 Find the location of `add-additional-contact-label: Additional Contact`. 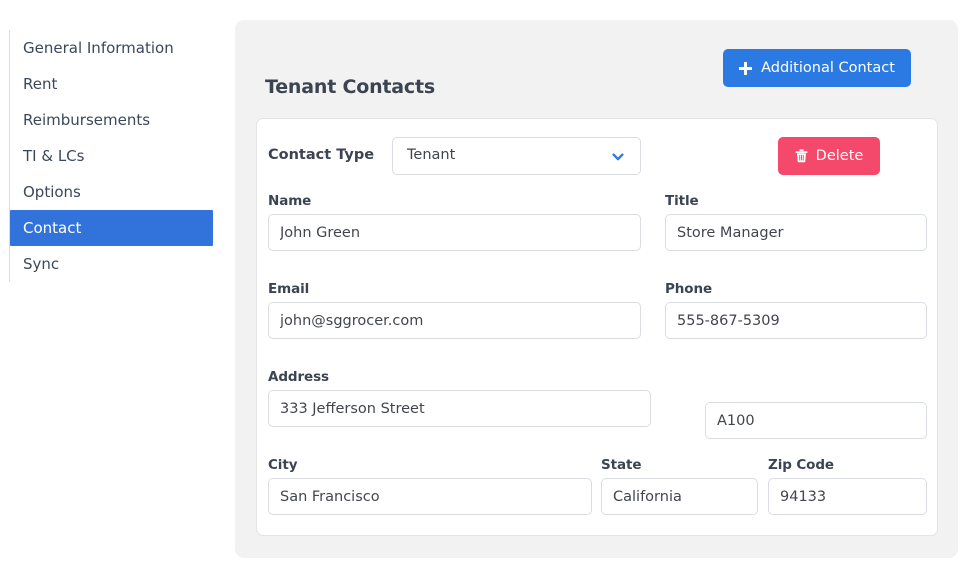

add-additional-contact-label: Additional Contact is located at coordinates (828, 68).